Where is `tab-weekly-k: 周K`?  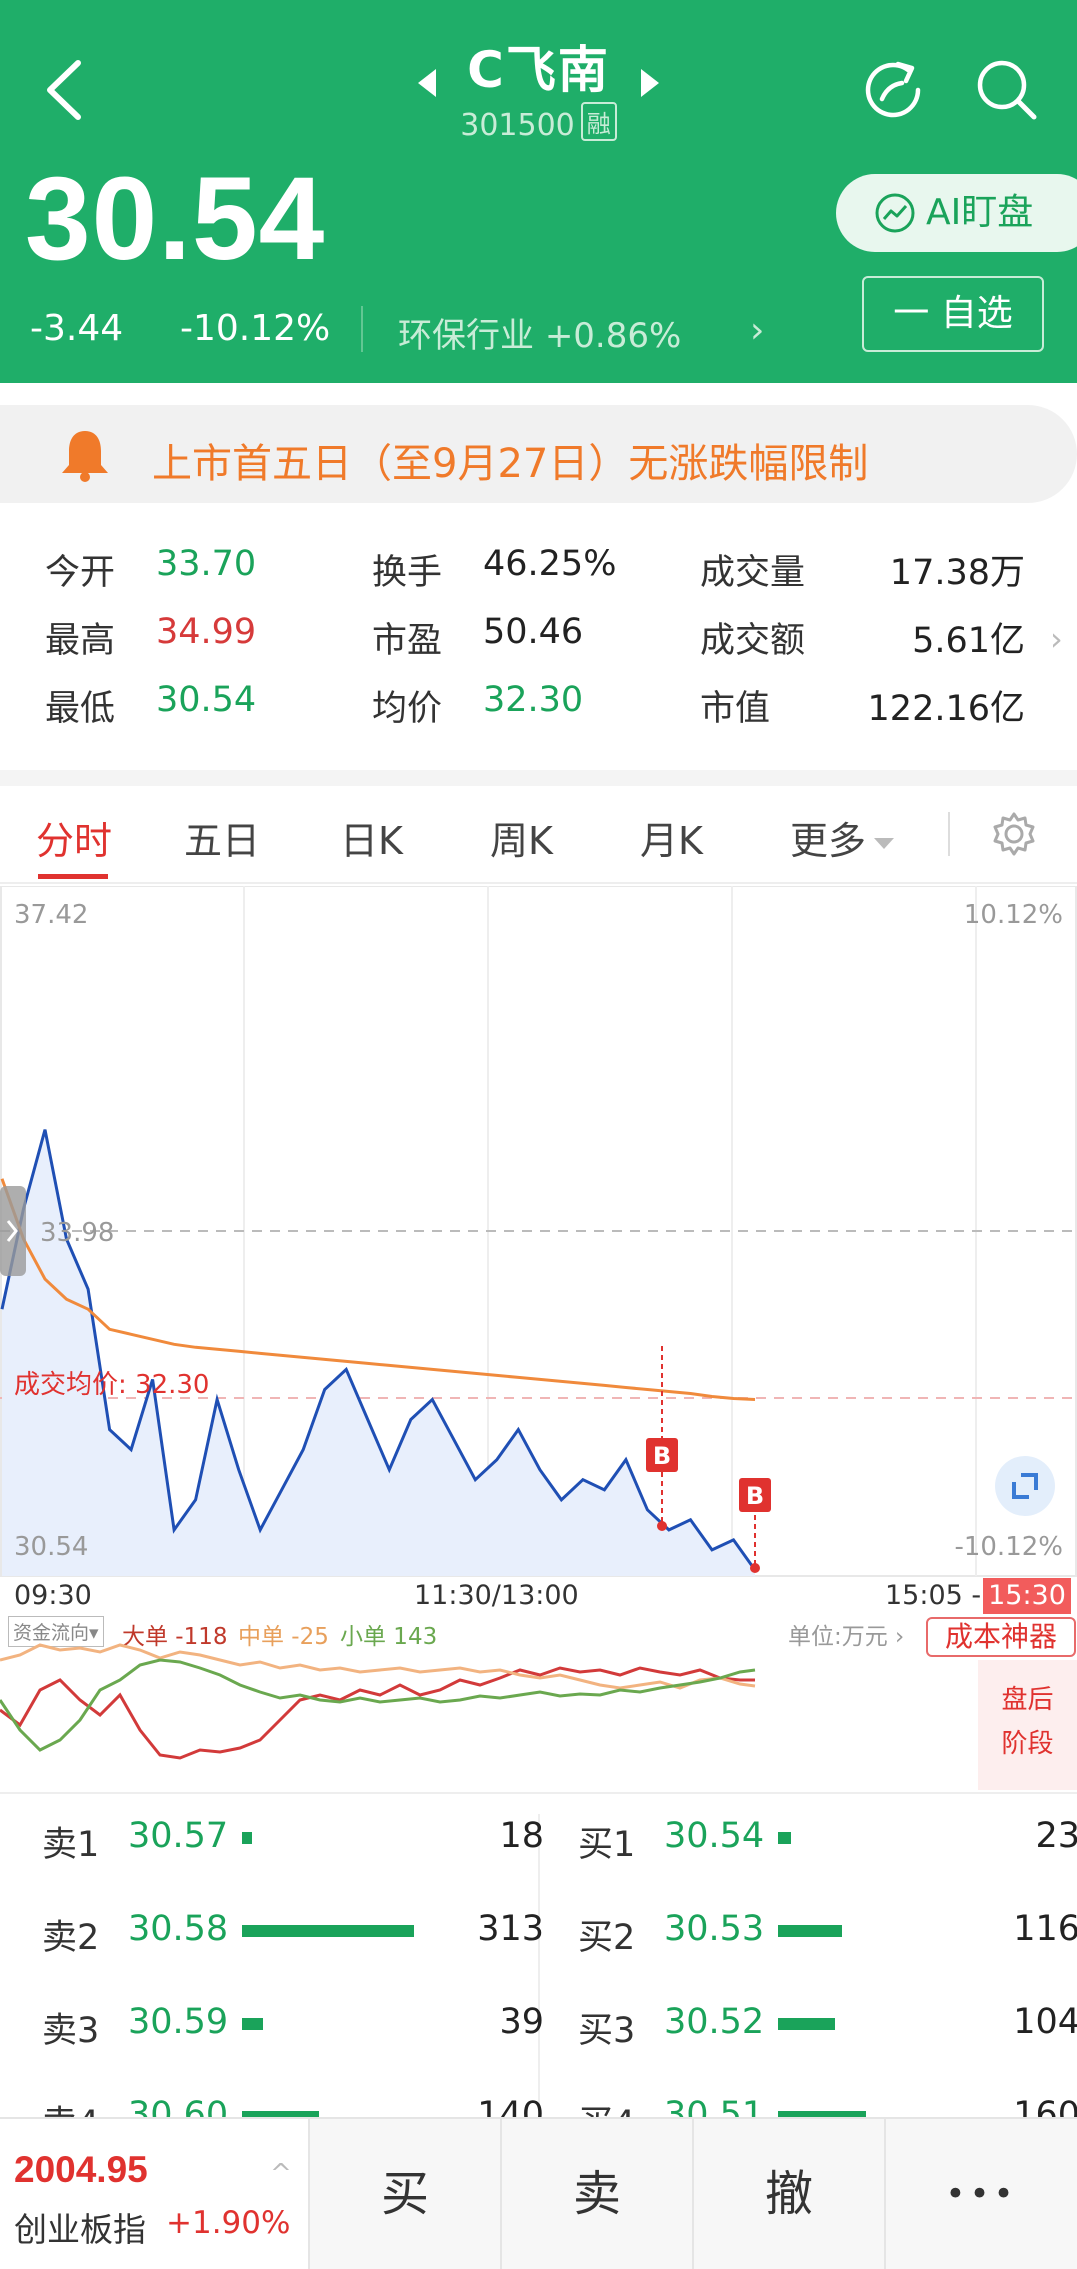
tab-weekly-k: 周K is located at coordinates (521, 837).